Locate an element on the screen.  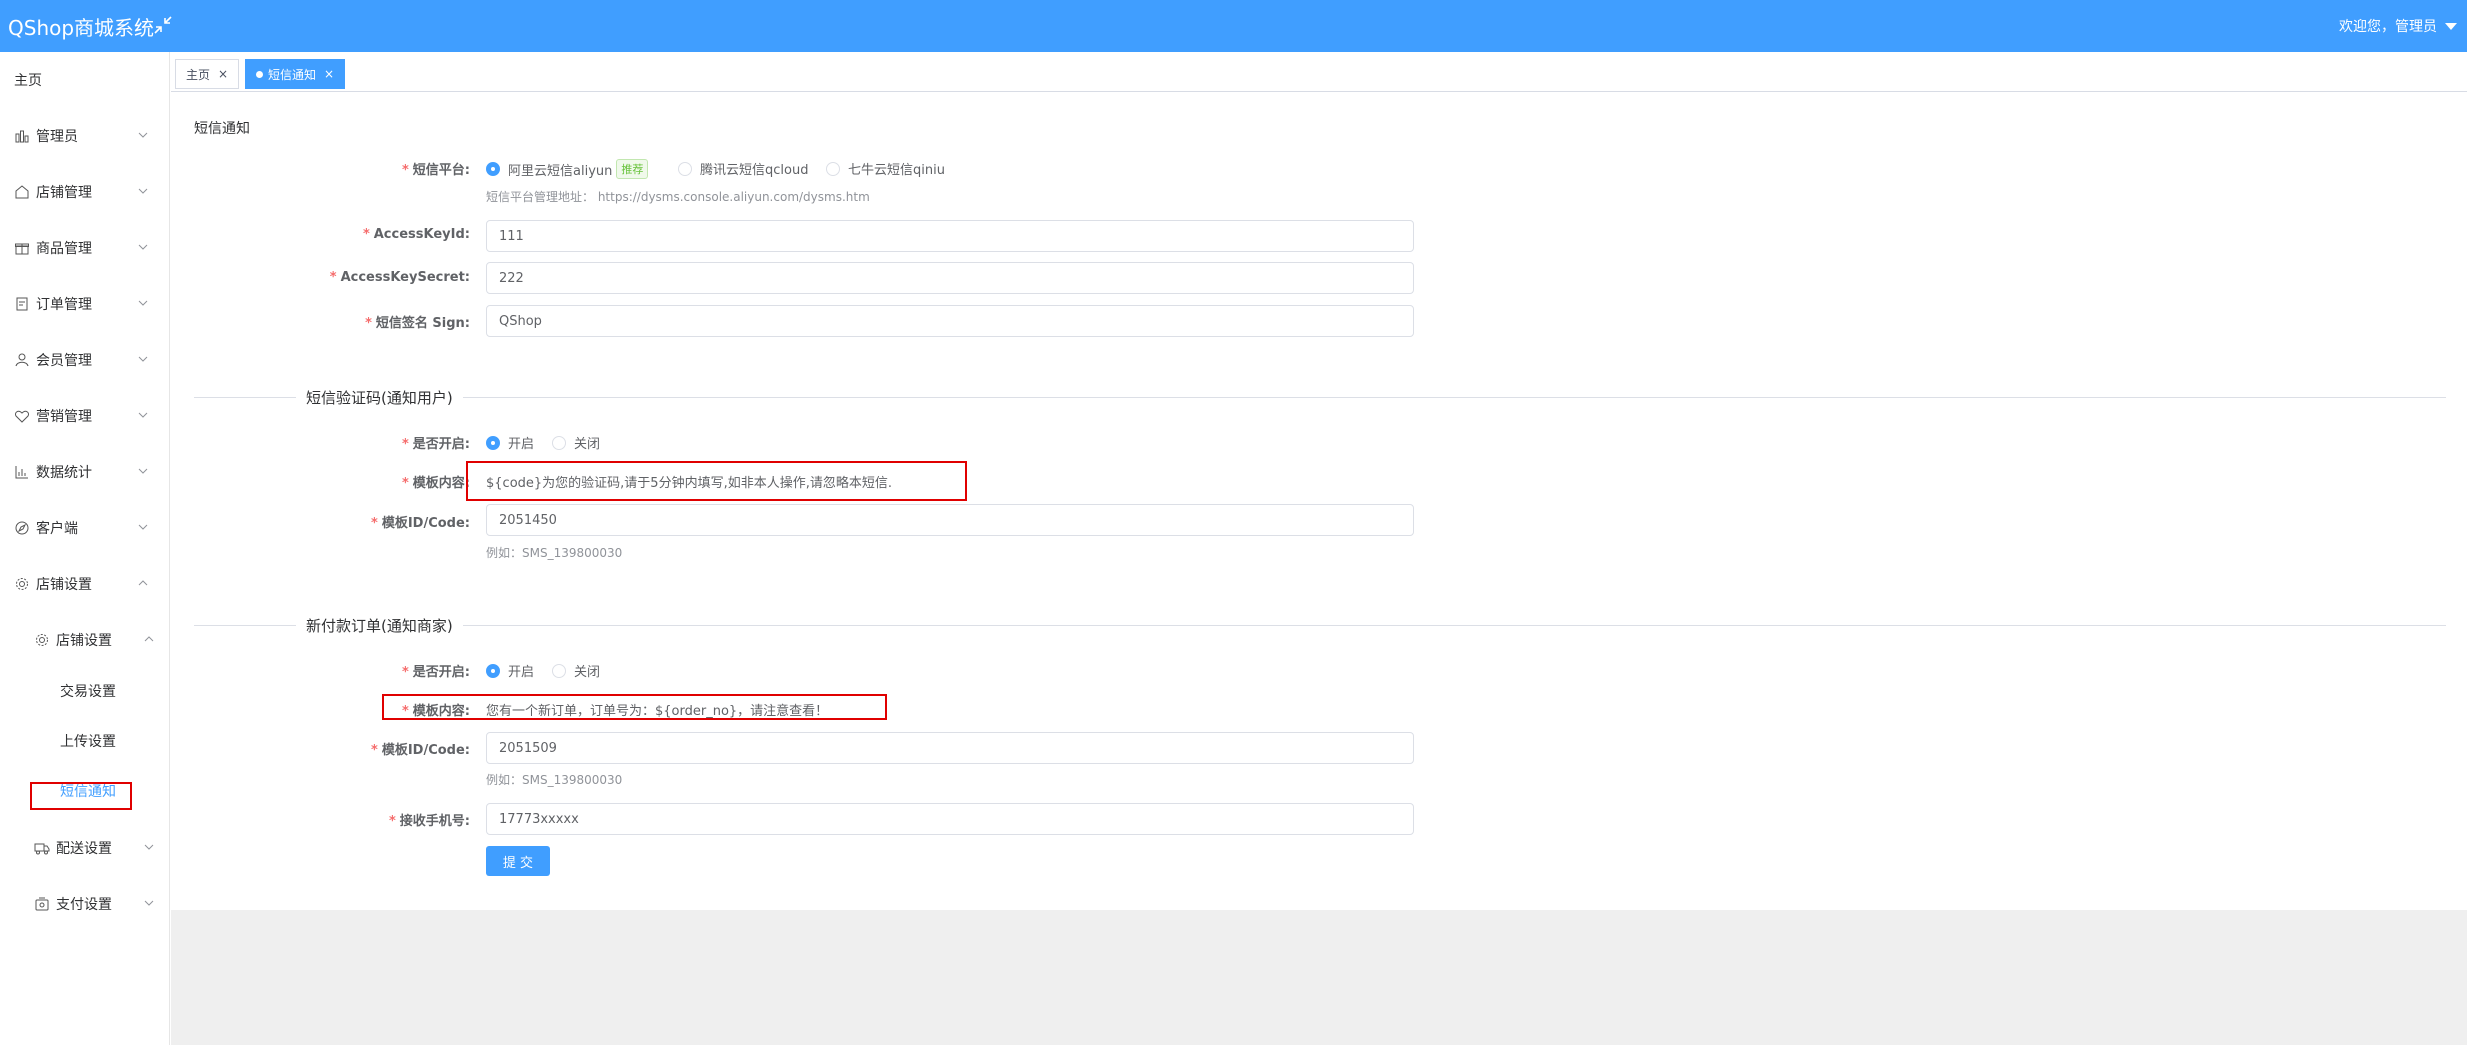
sidebar-item-stats: 数据统计 is located at coordinates (85, 472).